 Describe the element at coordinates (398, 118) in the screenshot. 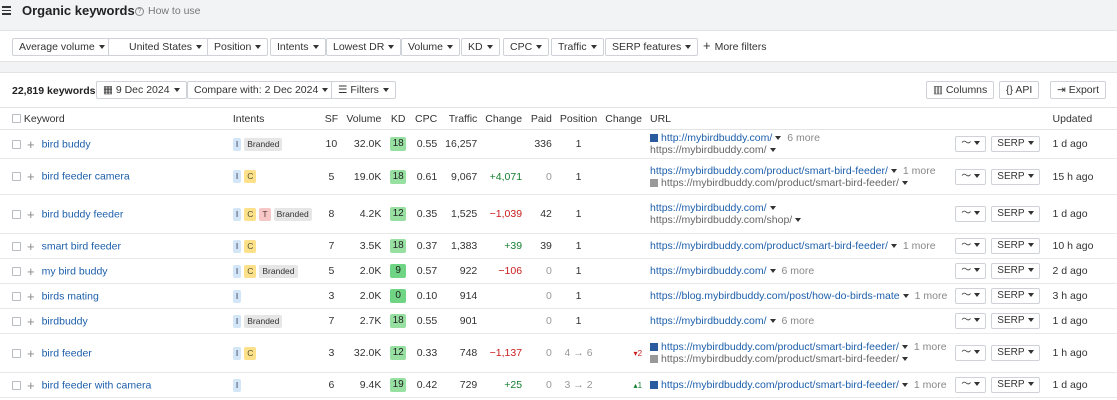

I see `col-kd: KD` at that location.